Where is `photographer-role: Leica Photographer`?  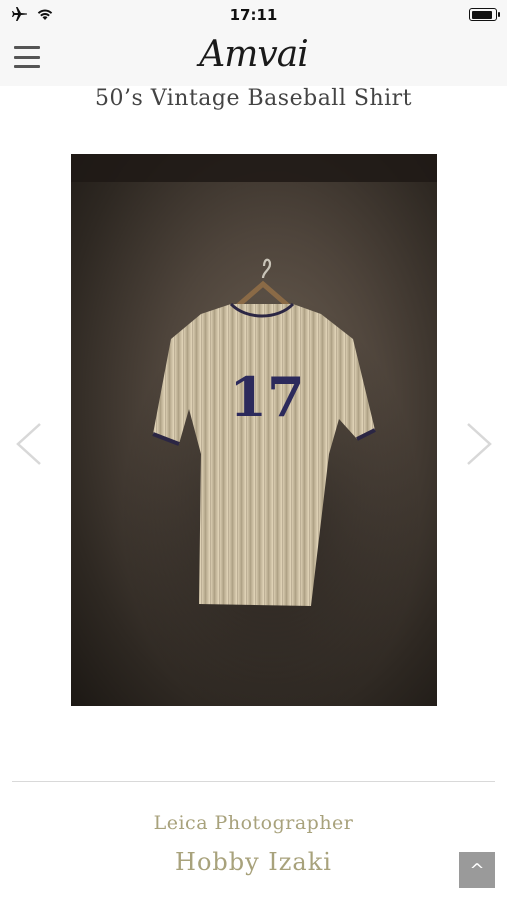 photographer-role: Leica Photographer is located at coordinates (253, 823).